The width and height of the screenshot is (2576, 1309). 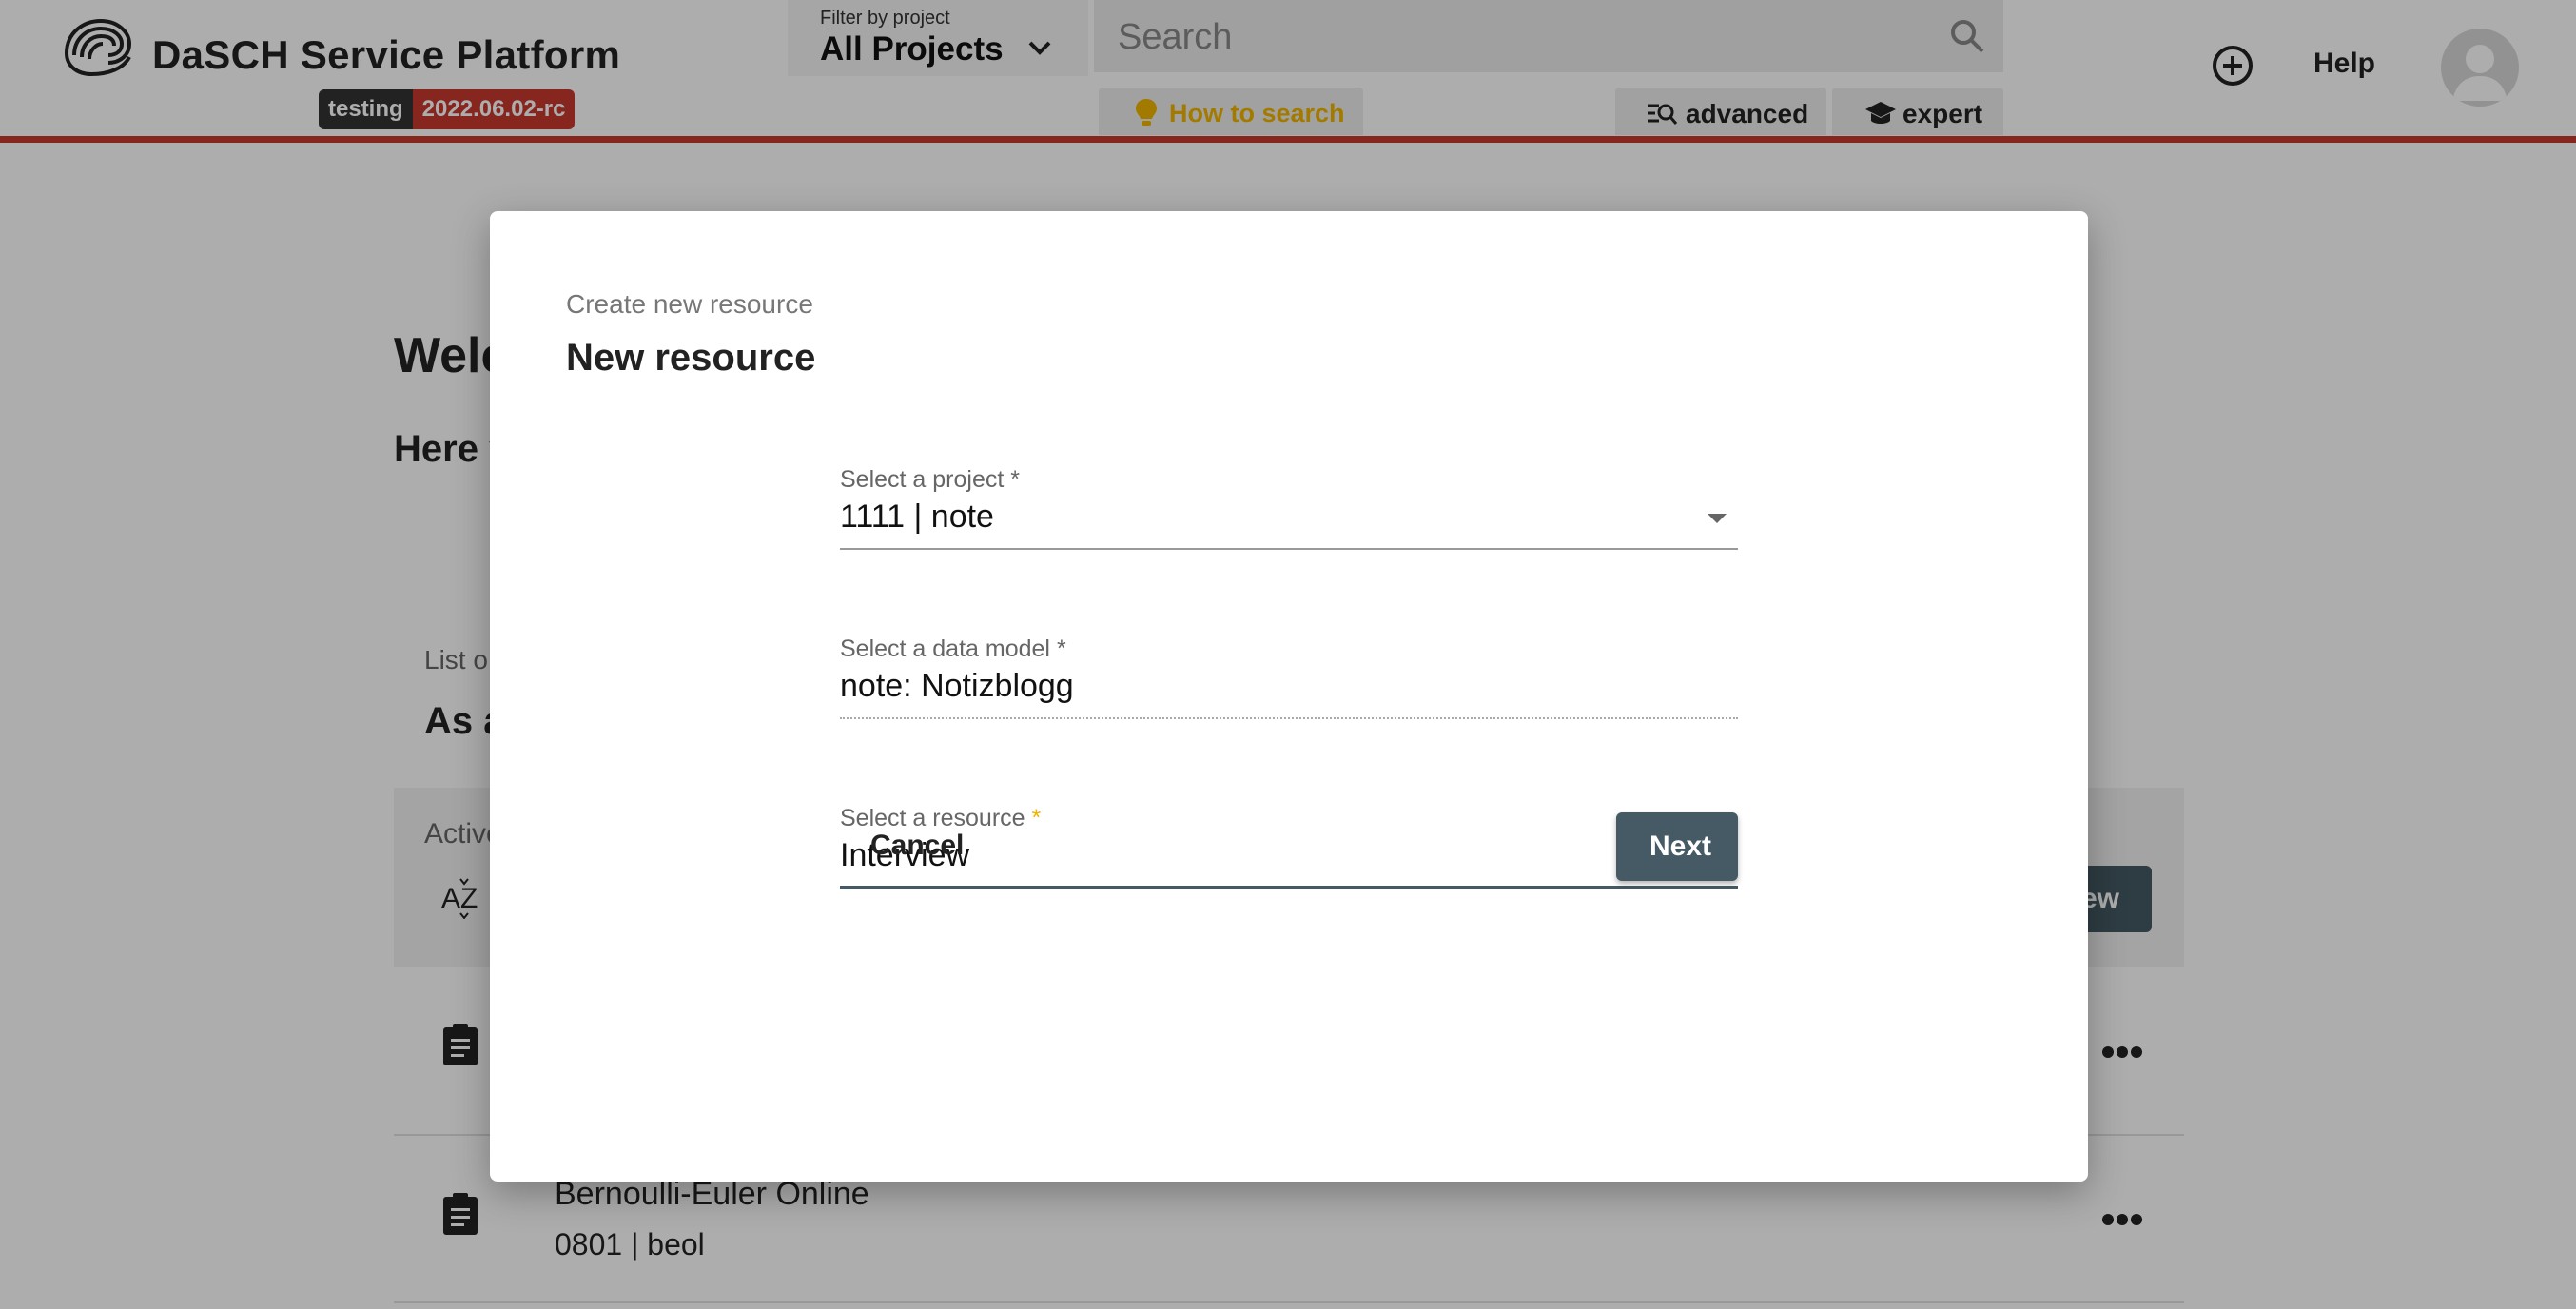 What do you see at coordinates (1289, 718) in the screenshot?
I see `field-underline-disabled` at bounding box center [1289, 718].